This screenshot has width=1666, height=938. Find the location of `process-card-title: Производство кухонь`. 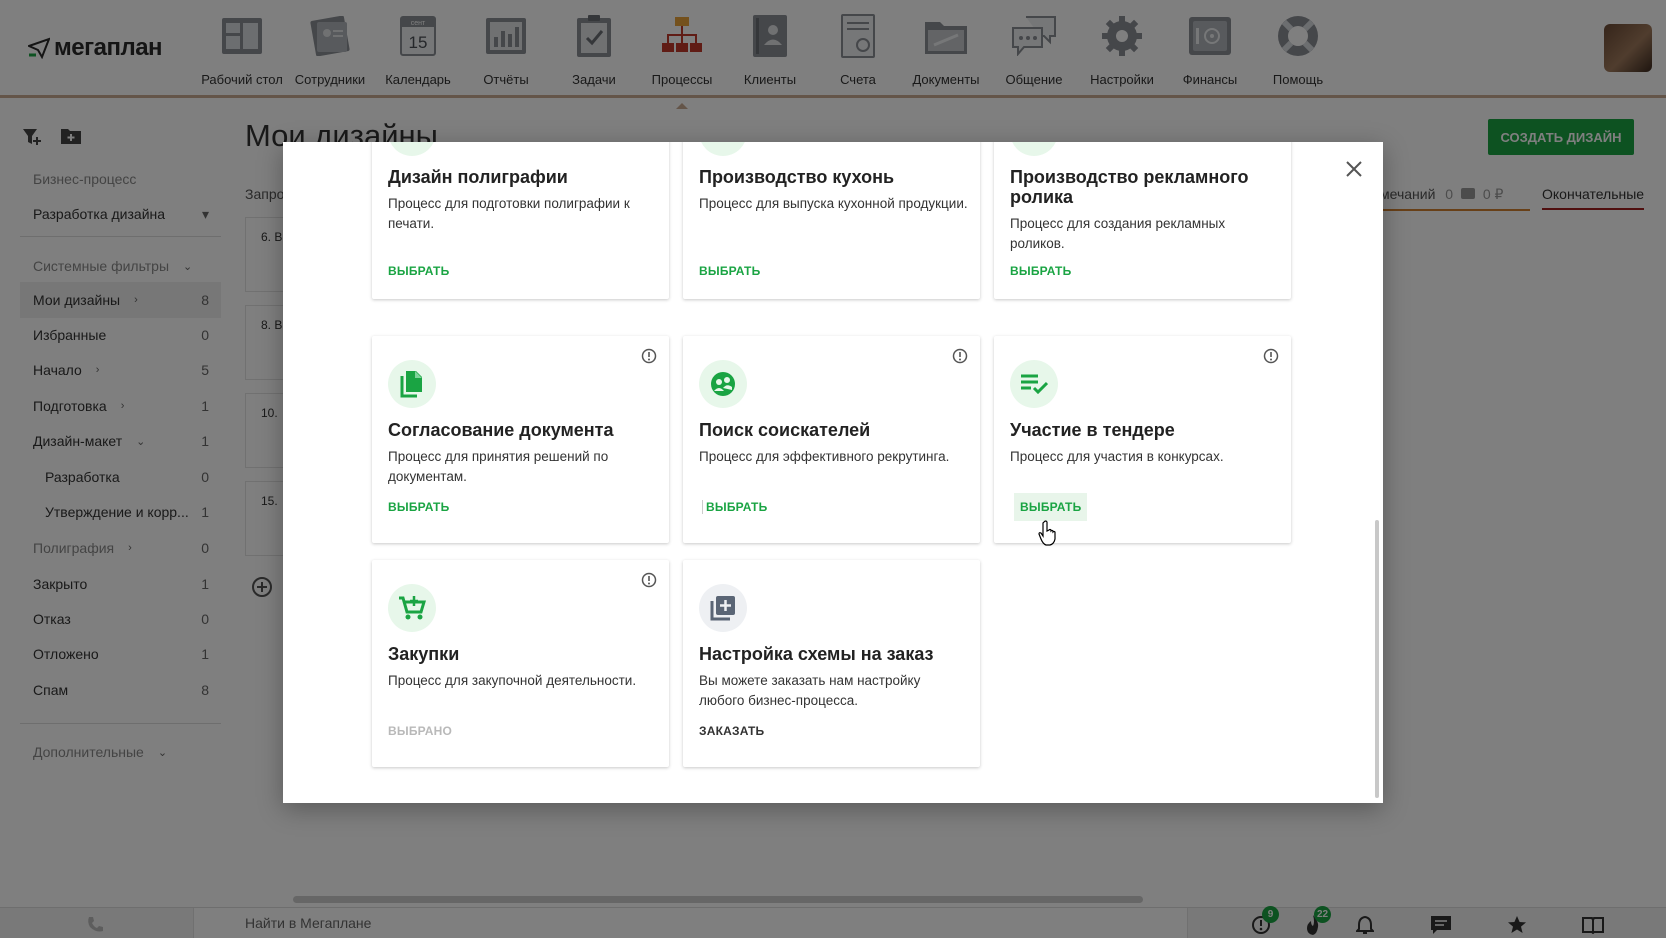

process-card-title: Производство кухонь is located at coordinates (797, 177).